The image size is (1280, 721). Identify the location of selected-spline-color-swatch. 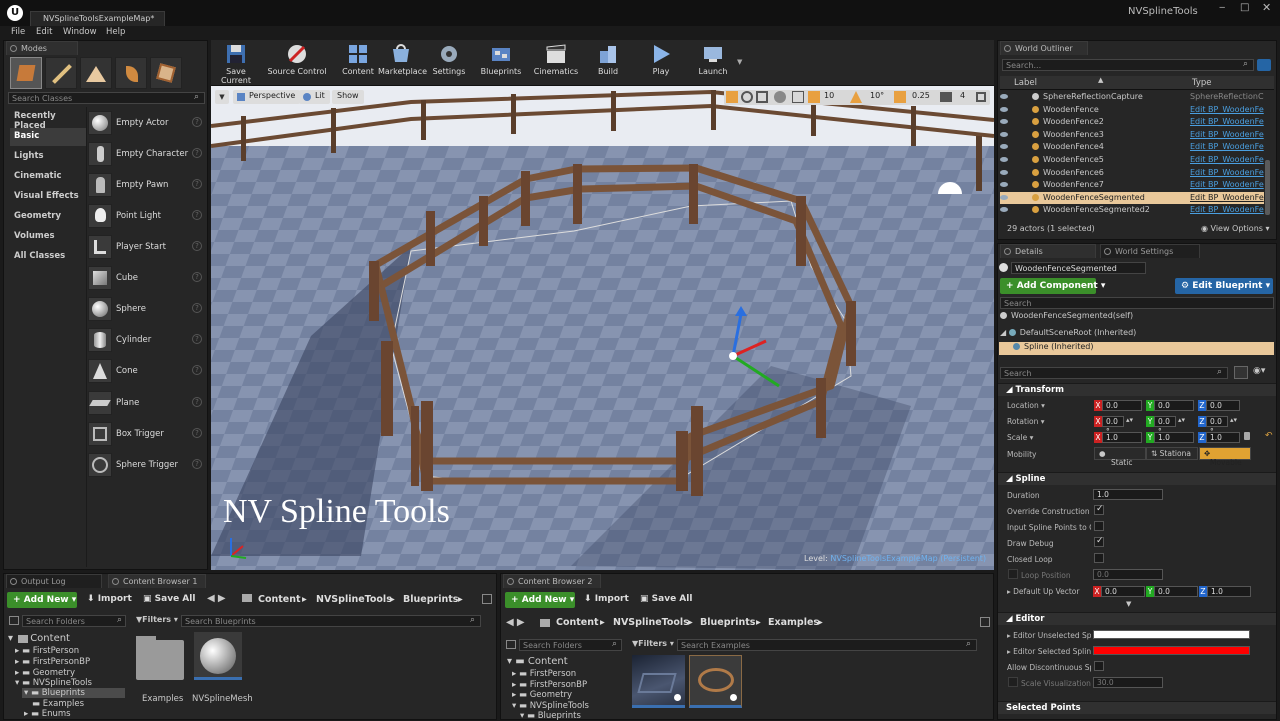
(1171, 650).